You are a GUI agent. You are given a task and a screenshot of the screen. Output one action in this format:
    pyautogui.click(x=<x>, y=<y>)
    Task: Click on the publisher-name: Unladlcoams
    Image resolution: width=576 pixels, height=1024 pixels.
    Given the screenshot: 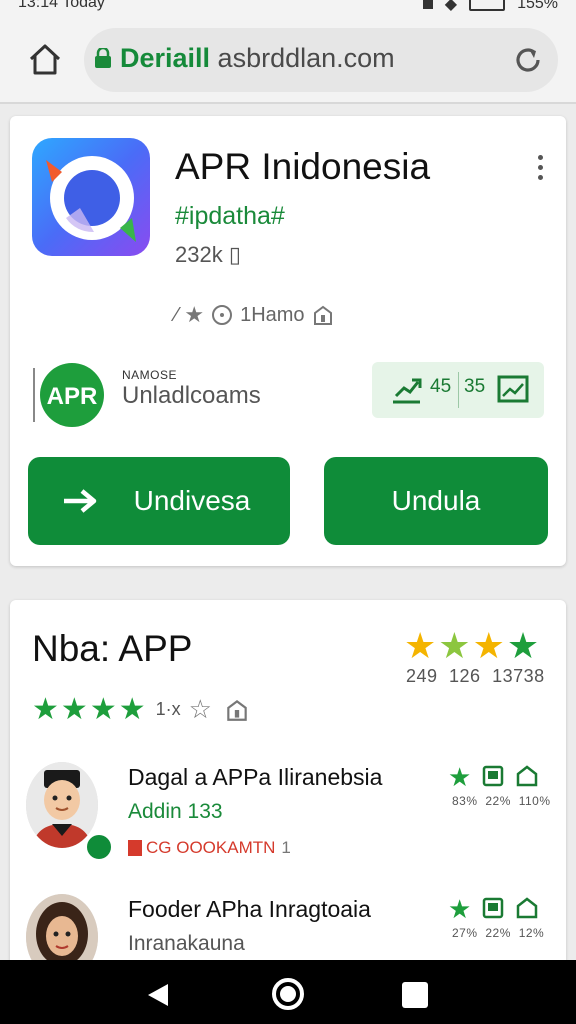 What is the action you would take?
    pyautogui.click(x=191, y=396)
    